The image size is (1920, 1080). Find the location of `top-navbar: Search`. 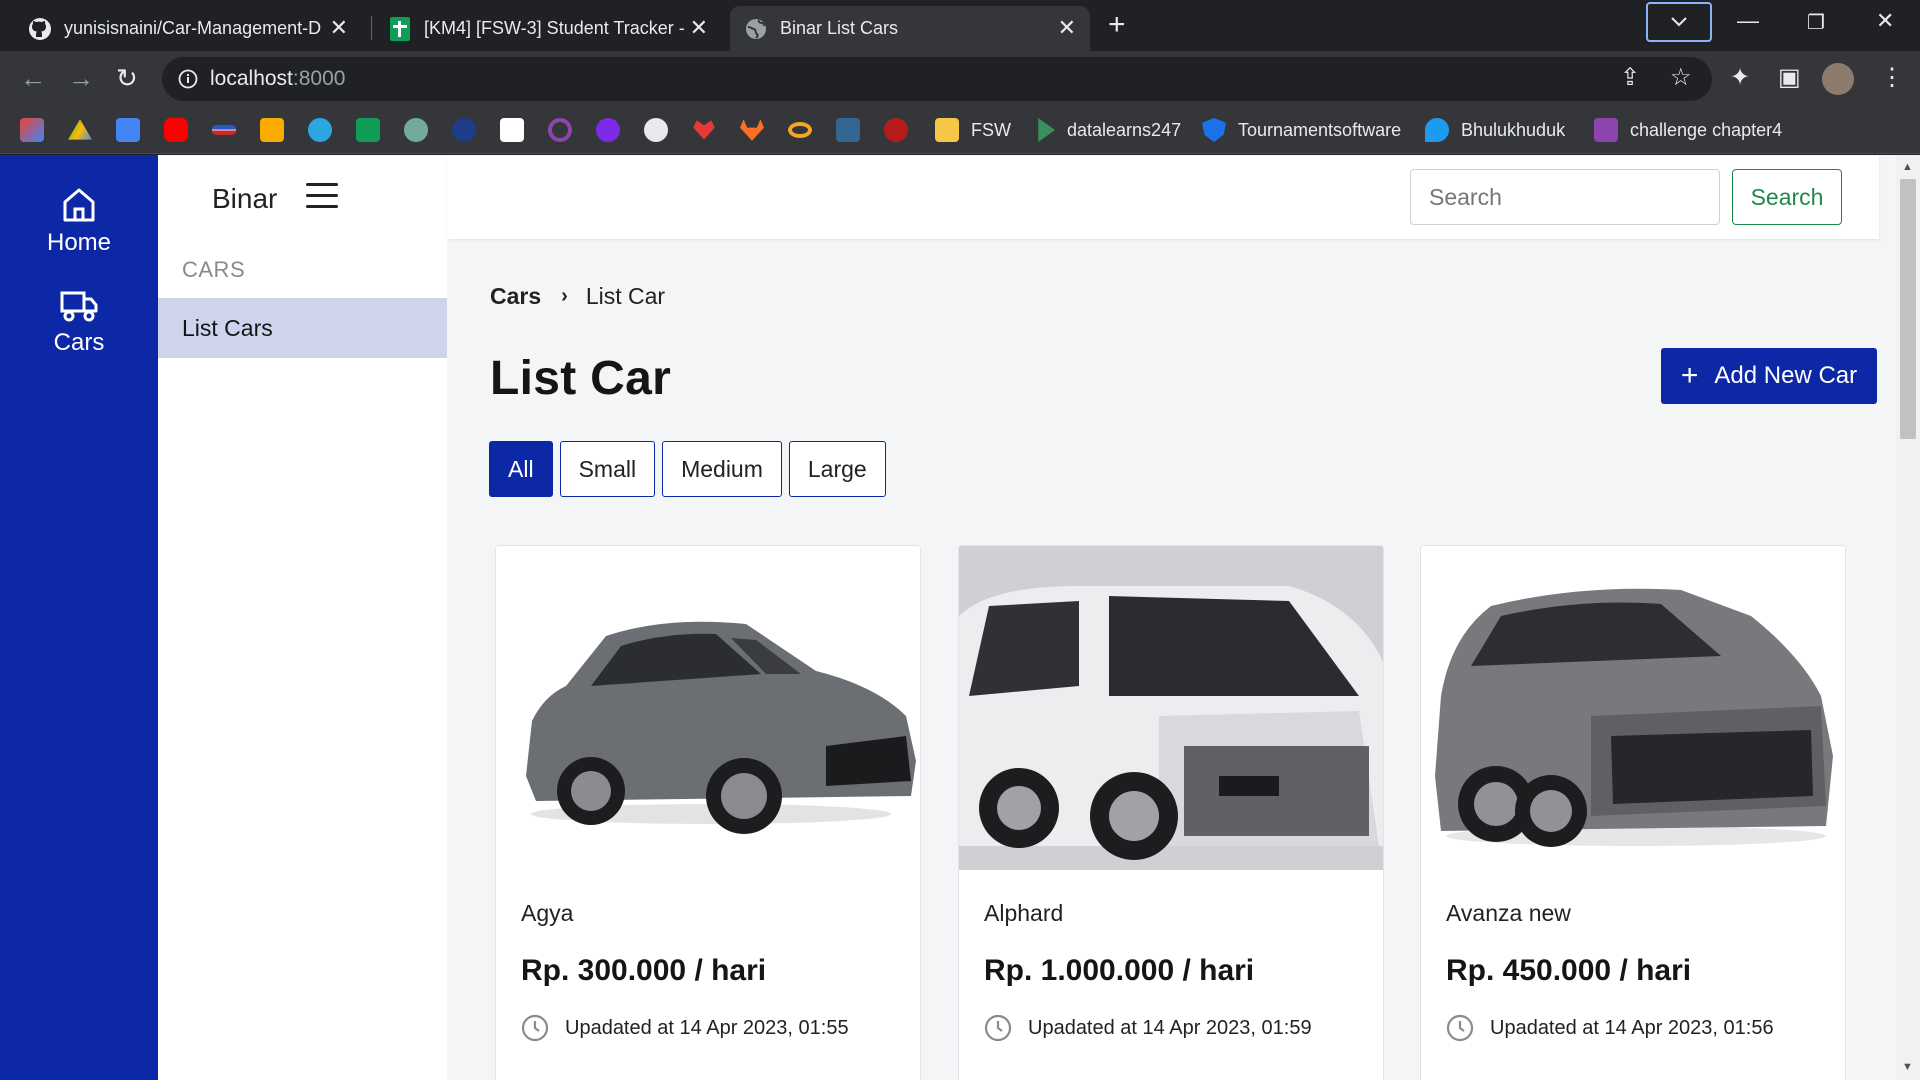

top-navbar: Search is located at coordinates (1163, 197).